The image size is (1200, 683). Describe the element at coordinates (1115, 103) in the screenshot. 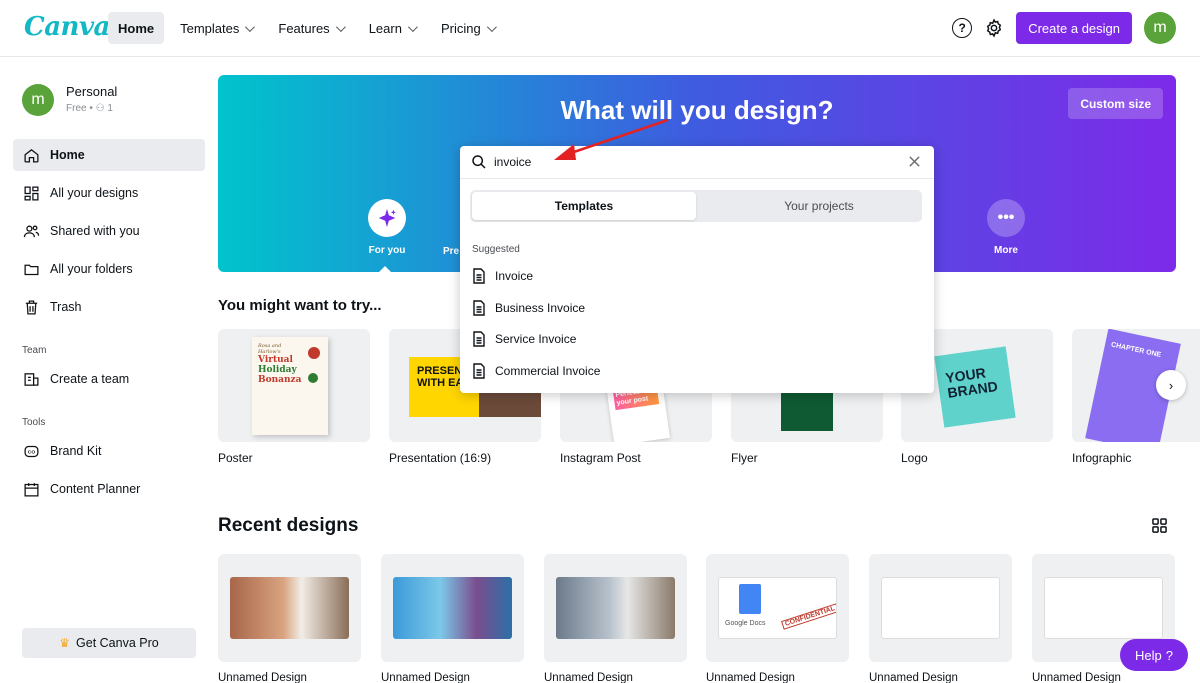

I see `custom-size-button: Custom size` at that location.